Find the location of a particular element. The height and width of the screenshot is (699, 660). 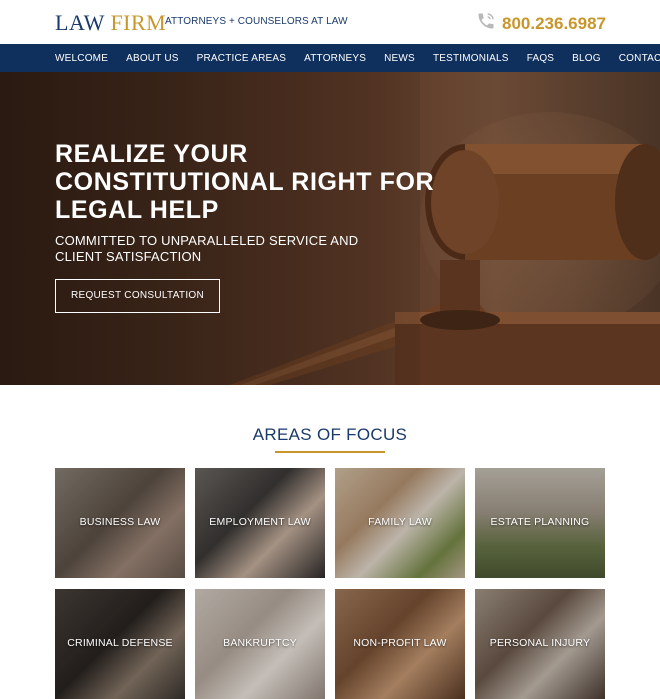

tile-bankruptcy: BANKRUPTCY is located at coordinates (260, 644).